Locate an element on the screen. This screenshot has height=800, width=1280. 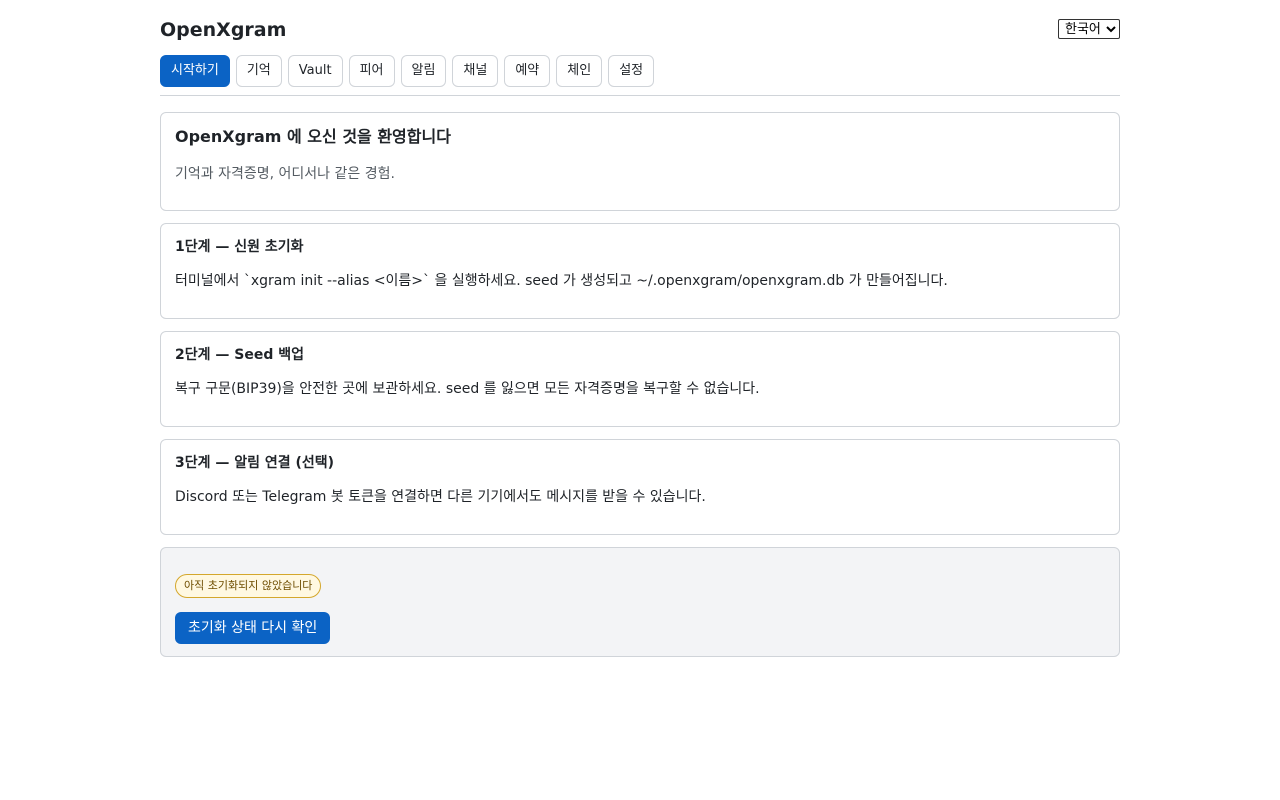
tab-getting-started: 시작하기 is located at coordinates (195, 71).